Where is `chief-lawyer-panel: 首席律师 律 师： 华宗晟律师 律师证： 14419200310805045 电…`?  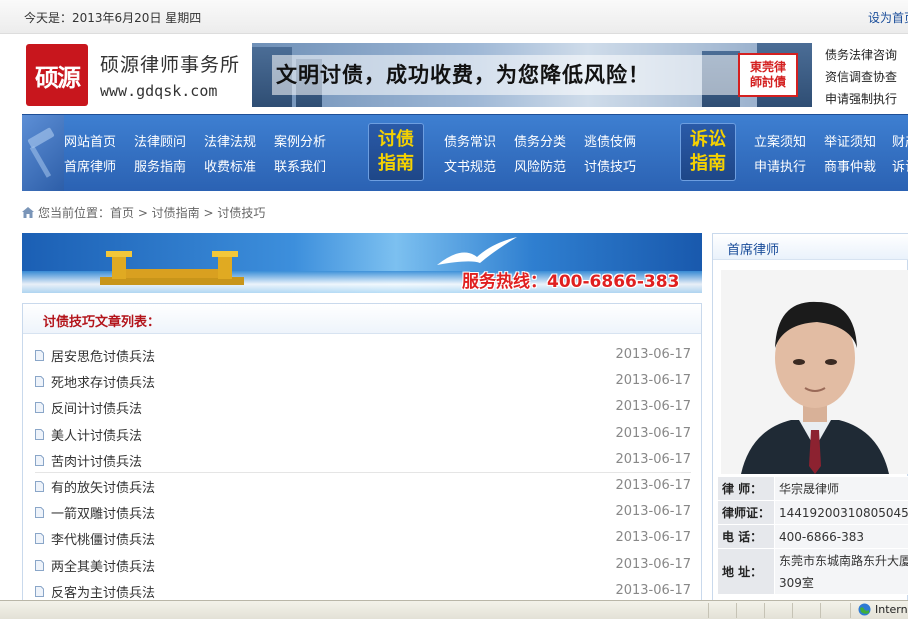
chief-lawyer-panel: 首席律师 律 师： 华宗晟律师 律师证： 14419200310805045 电… is located at coordinates (810, 418).